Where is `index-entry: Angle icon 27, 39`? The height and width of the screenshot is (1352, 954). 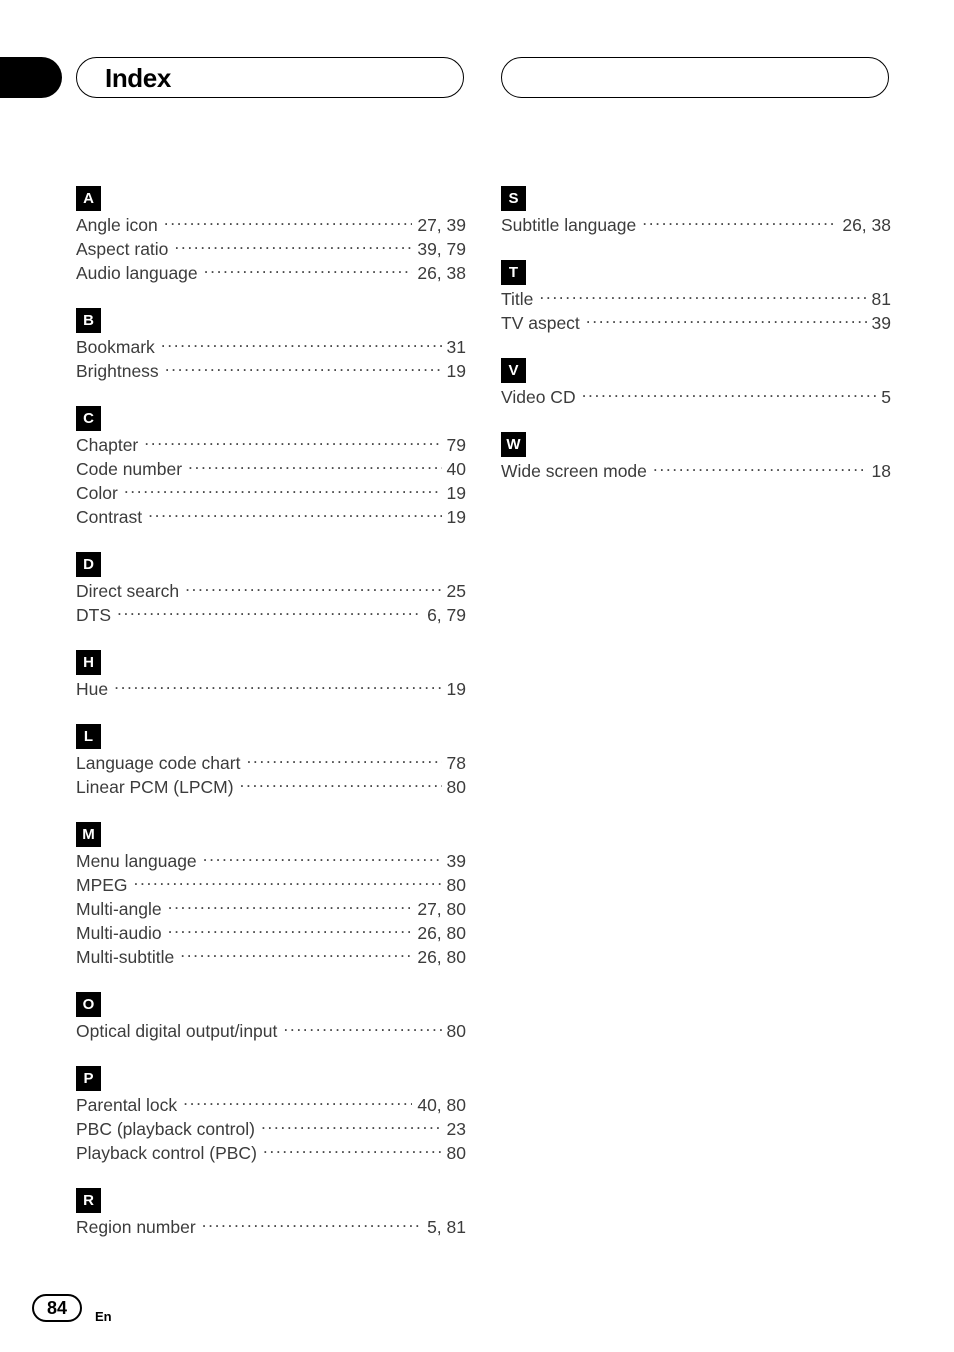 index-entry: Angle icon 27, 39 is located at coordinates (271, 225).